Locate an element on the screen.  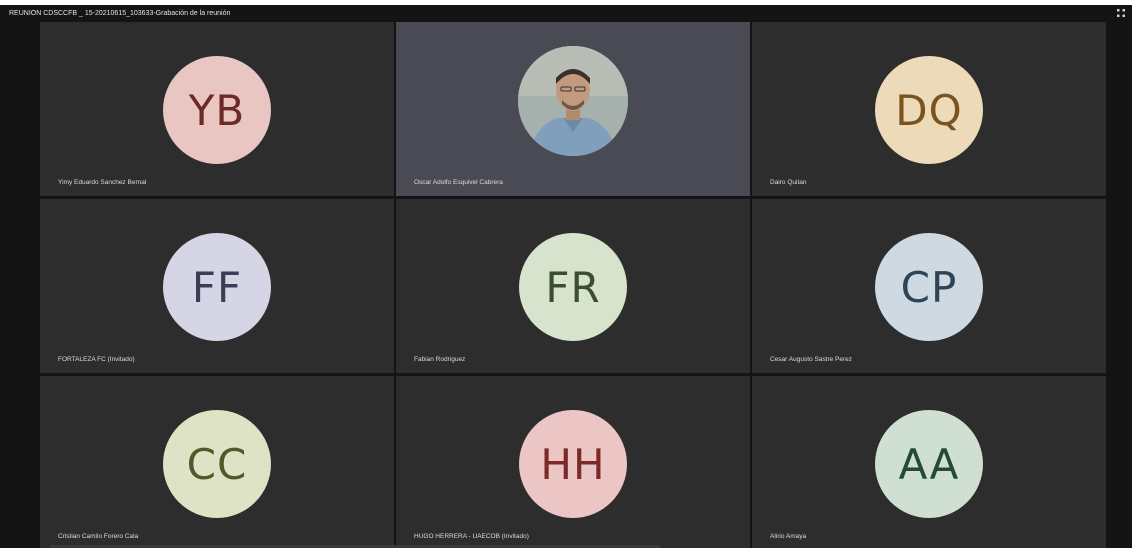
participant-tile: FF FORTALEZA FC (Invitado) is located at coordinates (217, 286).